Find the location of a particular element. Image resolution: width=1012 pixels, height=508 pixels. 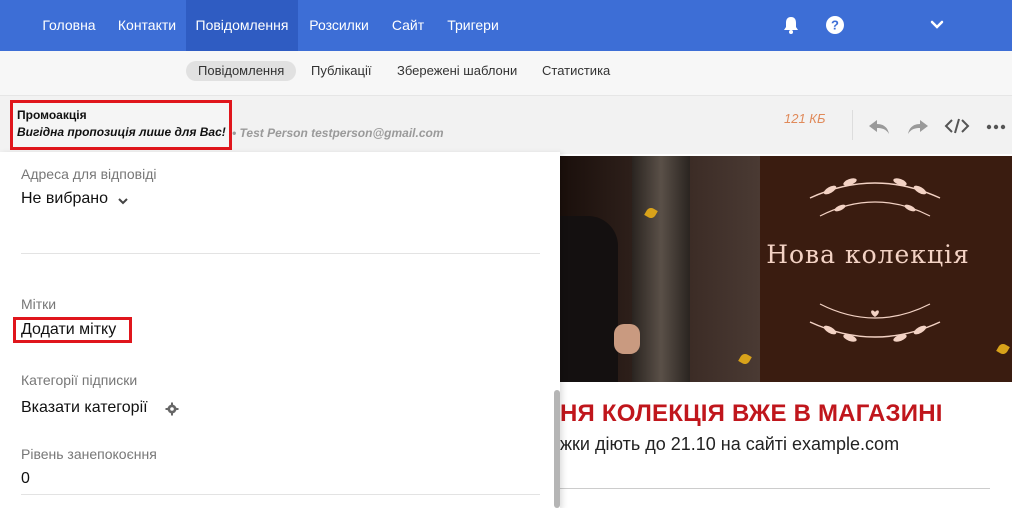

nav-item-home: Головна is located at coordinates (69, 25).